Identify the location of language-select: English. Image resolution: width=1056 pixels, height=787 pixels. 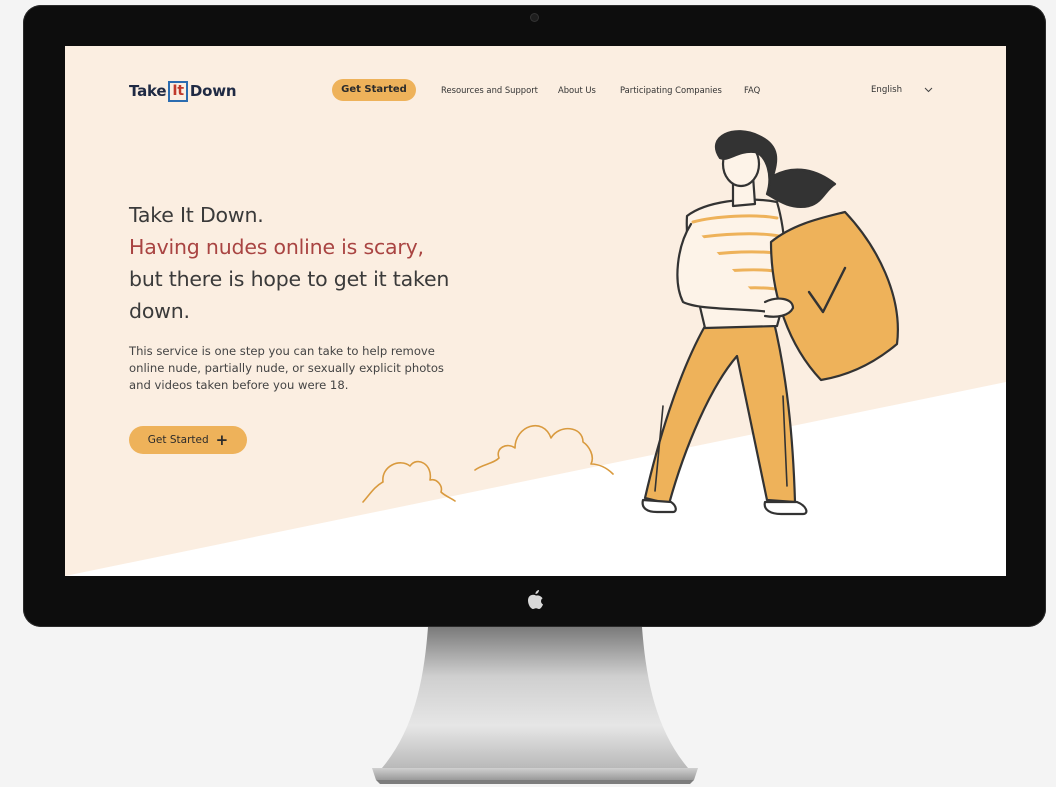
(902, 90).